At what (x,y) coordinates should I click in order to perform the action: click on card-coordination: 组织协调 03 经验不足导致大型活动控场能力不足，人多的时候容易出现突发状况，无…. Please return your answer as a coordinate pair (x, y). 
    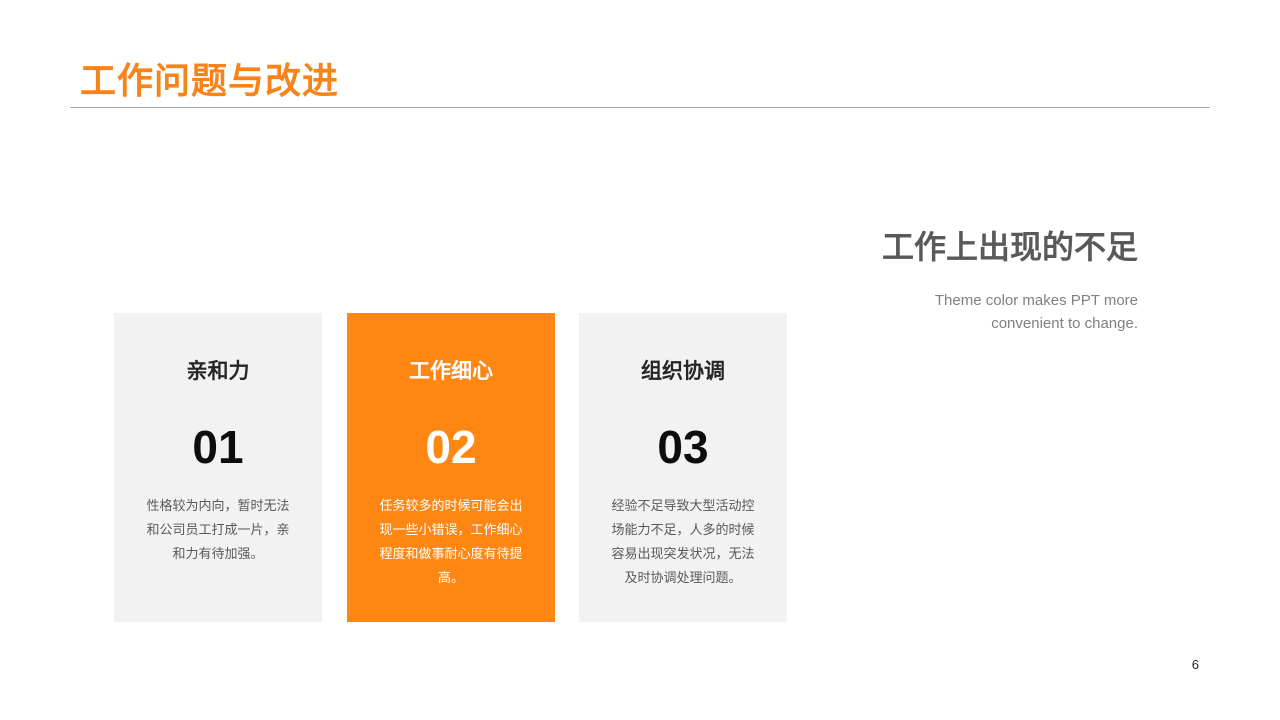
    Looking at the image, I should click on (683, 467).